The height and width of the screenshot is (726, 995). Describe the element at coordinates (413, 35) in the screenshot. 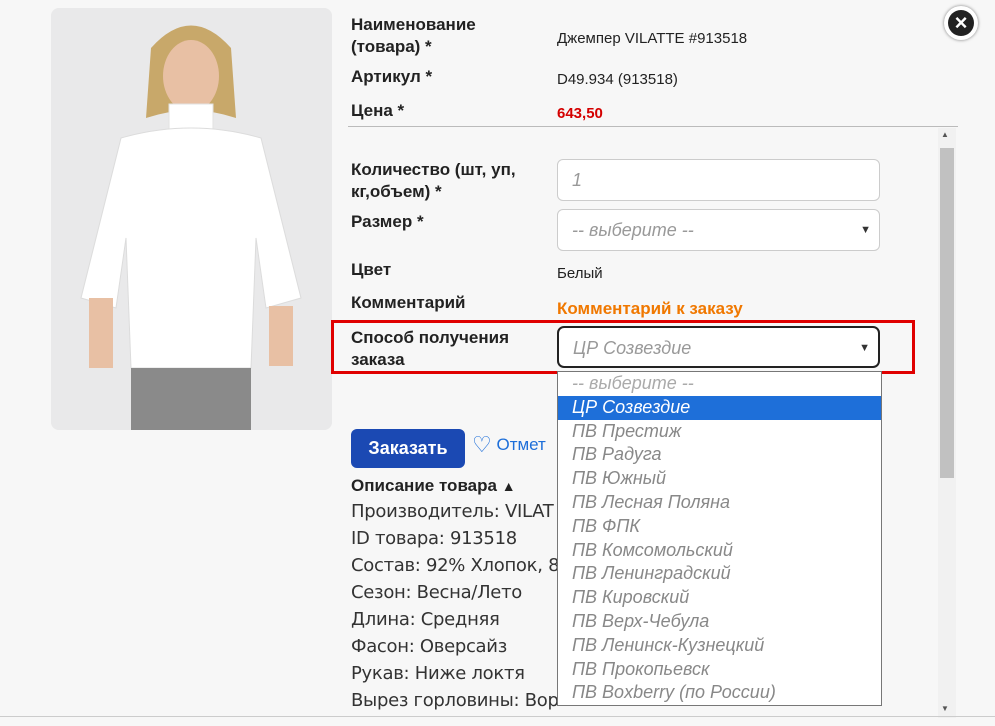

I see `name-label: Наименование (товара) *` at that location.